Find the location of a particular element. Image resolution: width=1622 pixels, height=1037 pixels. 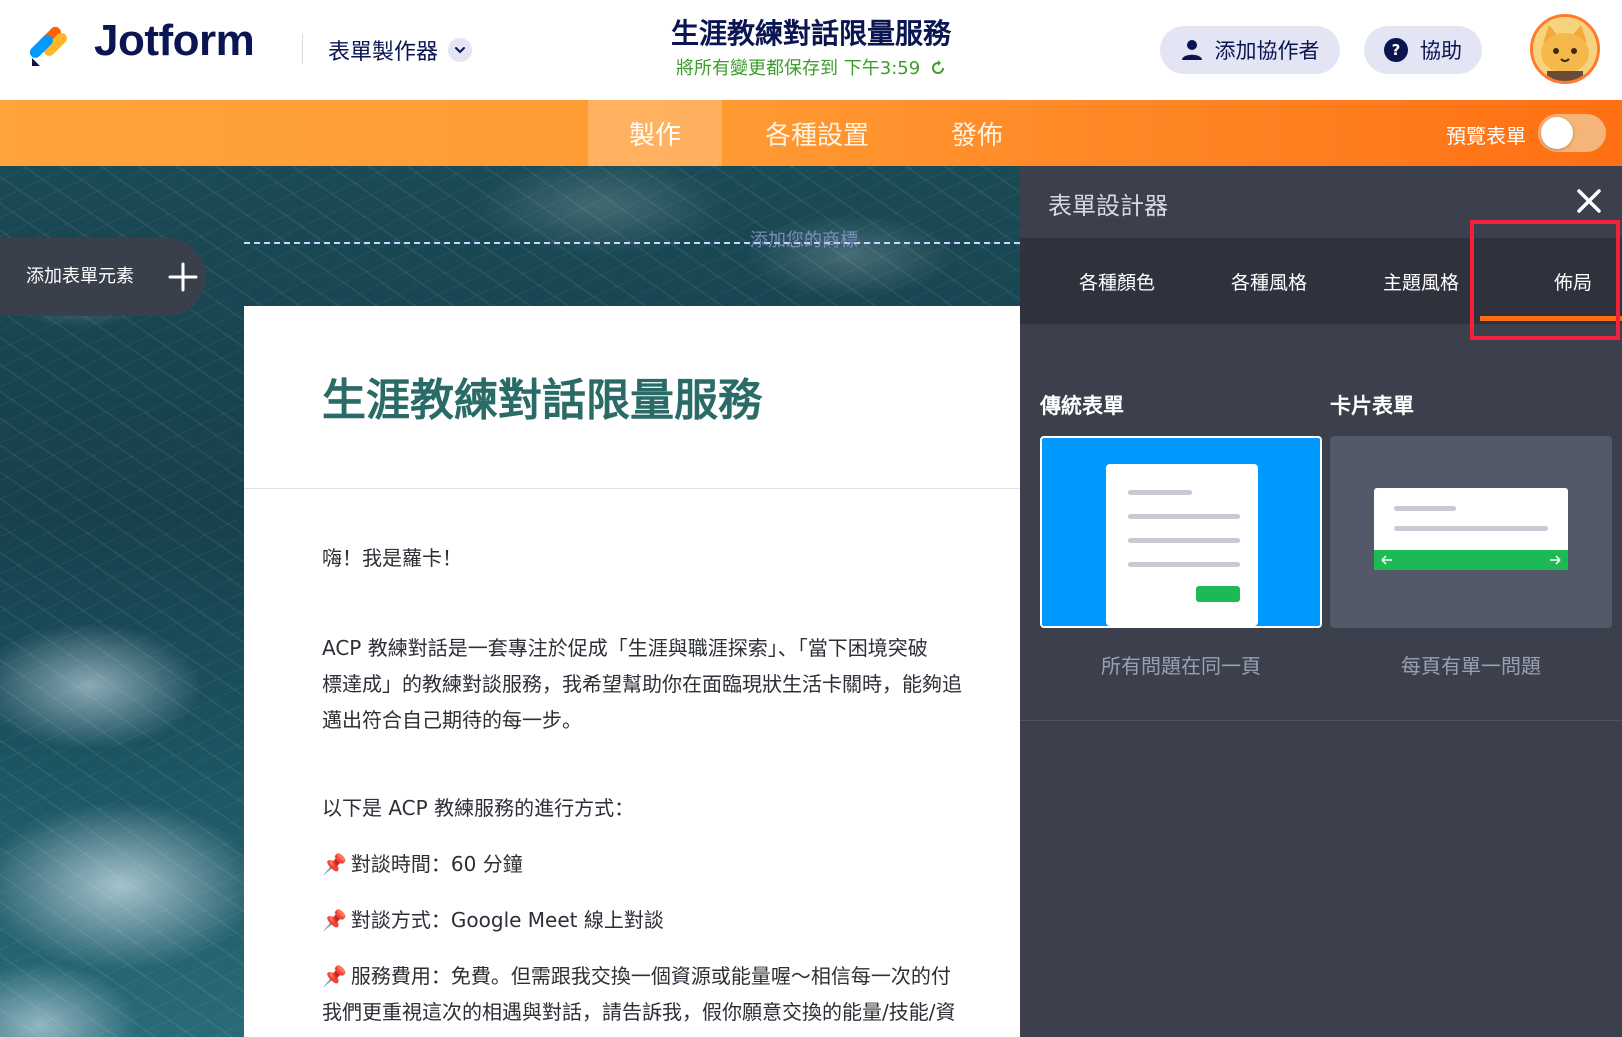

cat-avatar-icon is located at coordinates (1565, 49).